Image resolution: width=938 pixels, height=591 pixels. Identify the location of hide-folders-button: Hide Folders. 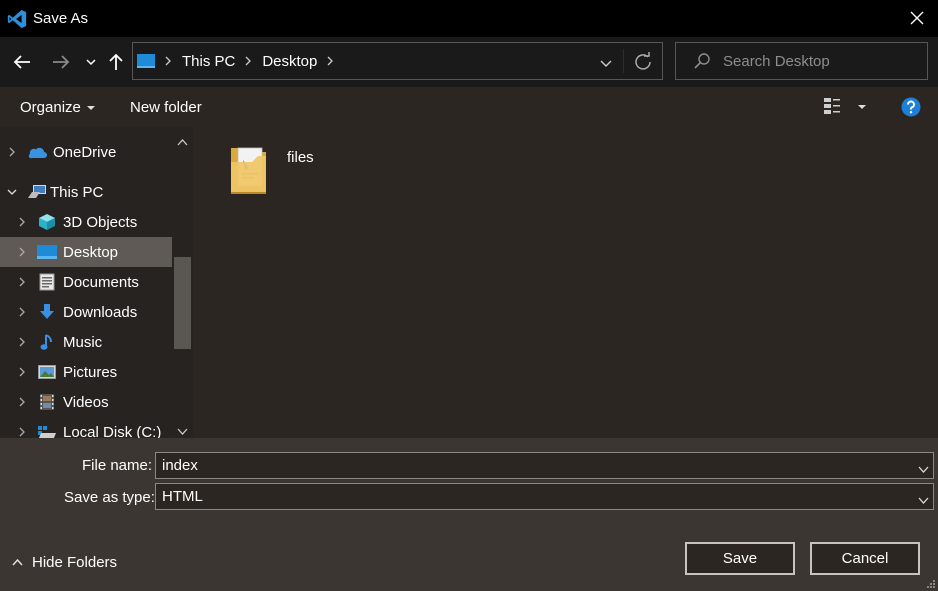
(64, 562).